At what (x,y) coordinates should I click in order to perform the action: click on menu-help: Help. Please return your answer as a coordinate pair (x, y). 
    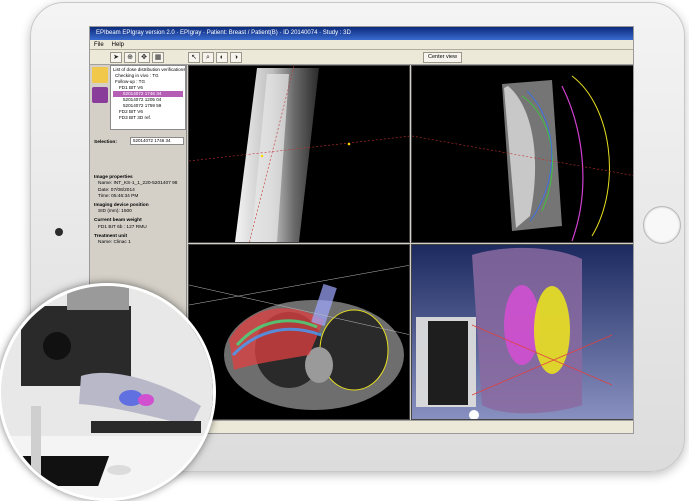
    Looking at the image, I should click on (118, 44).